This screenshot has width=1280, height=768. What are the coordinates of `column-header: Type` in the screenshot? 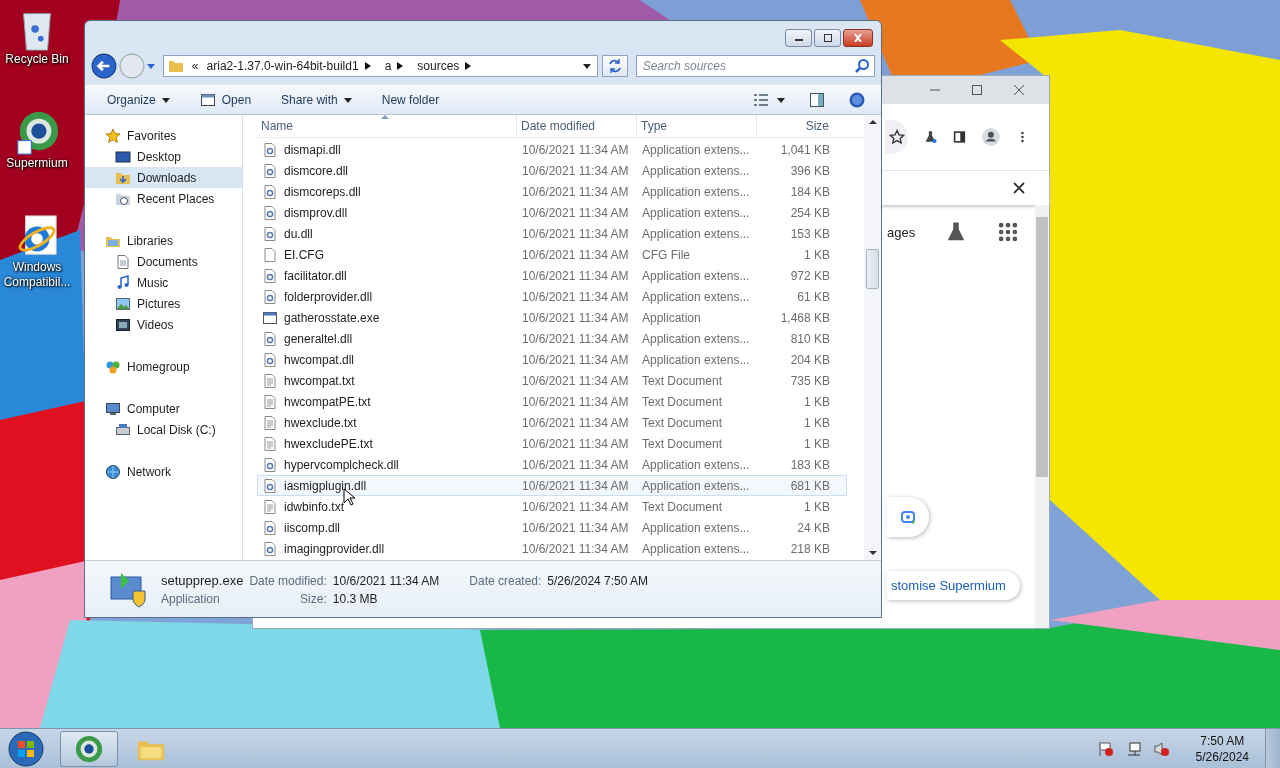 It's located at (697, 126).